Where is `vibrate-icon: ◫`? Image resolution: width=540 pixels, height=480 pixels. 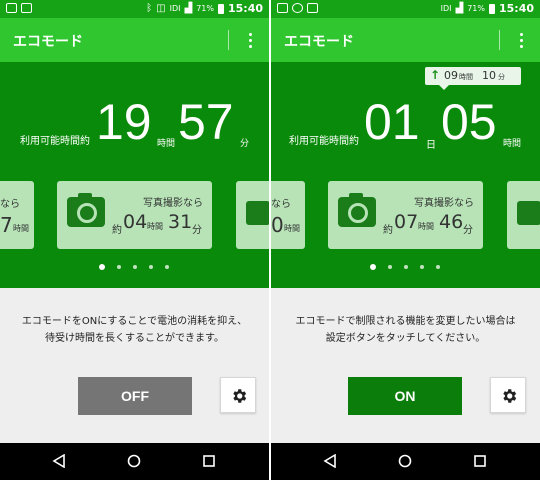
vibrate-icon: ◫ is located at coordinates (161, 8).